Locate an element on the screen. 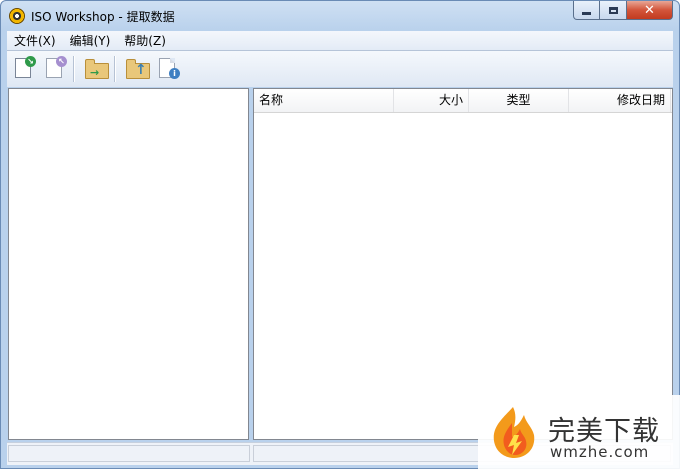 This screenshot has width=680, height=469. green-right-arrow-icon: → is located at coordinates (95, 72).